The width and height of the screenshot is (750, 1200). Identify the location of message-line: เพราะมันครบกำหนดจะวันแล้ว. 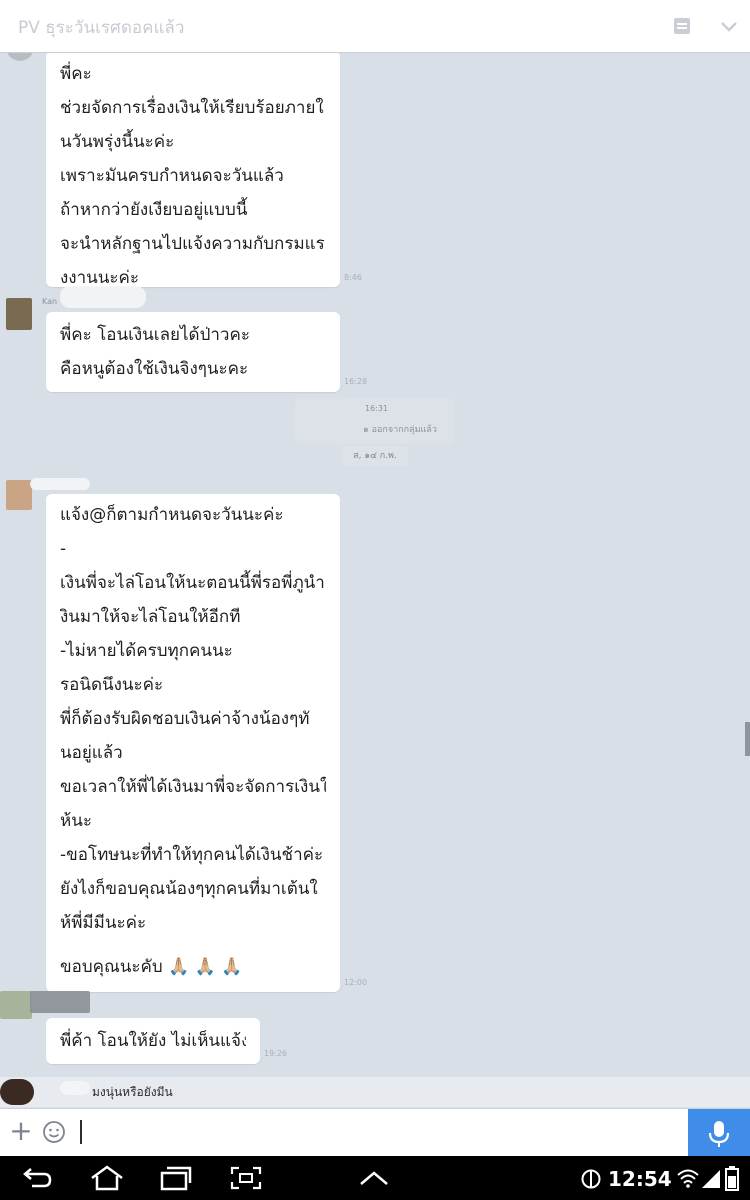
(172, 176).